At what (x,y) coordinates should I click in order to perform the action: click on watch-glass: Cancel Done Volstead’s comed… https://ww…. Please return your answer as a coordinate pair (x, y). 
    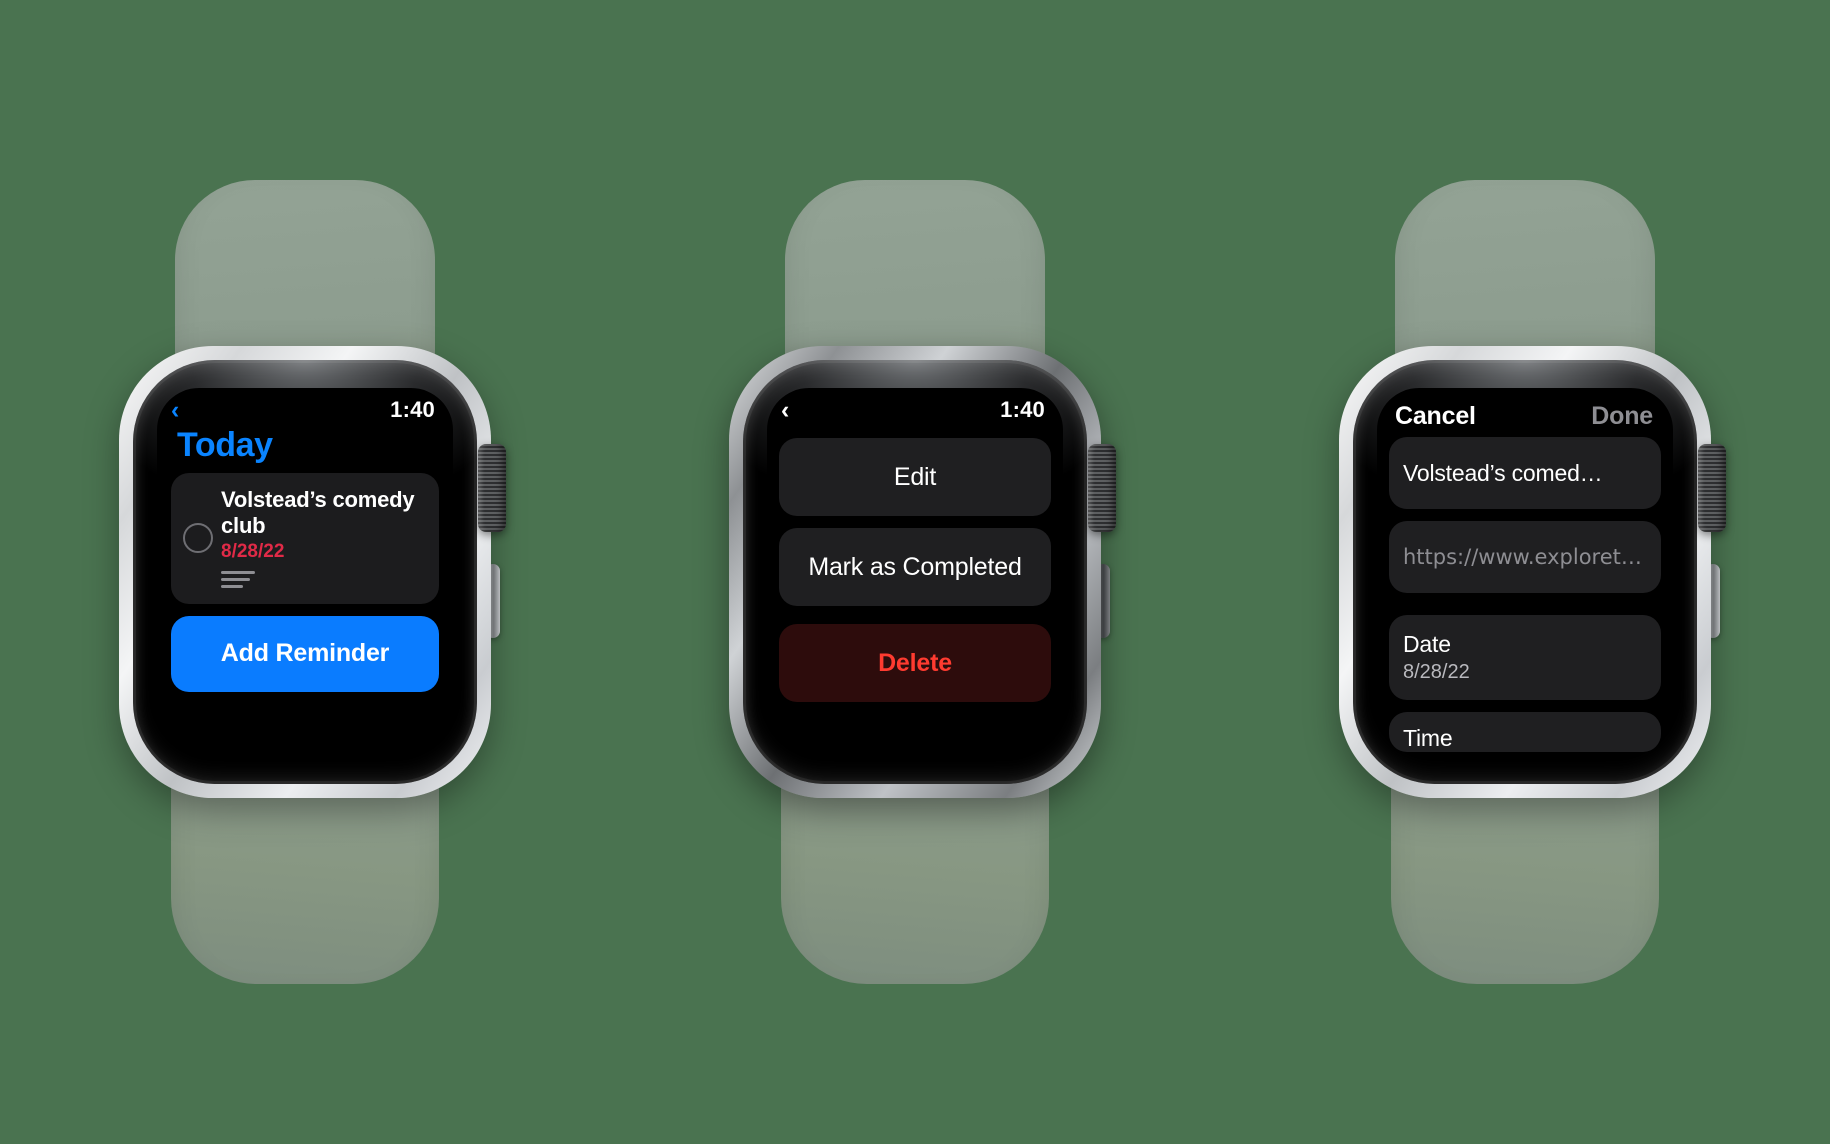
    Looking at the image, I should click on (1525, 572).